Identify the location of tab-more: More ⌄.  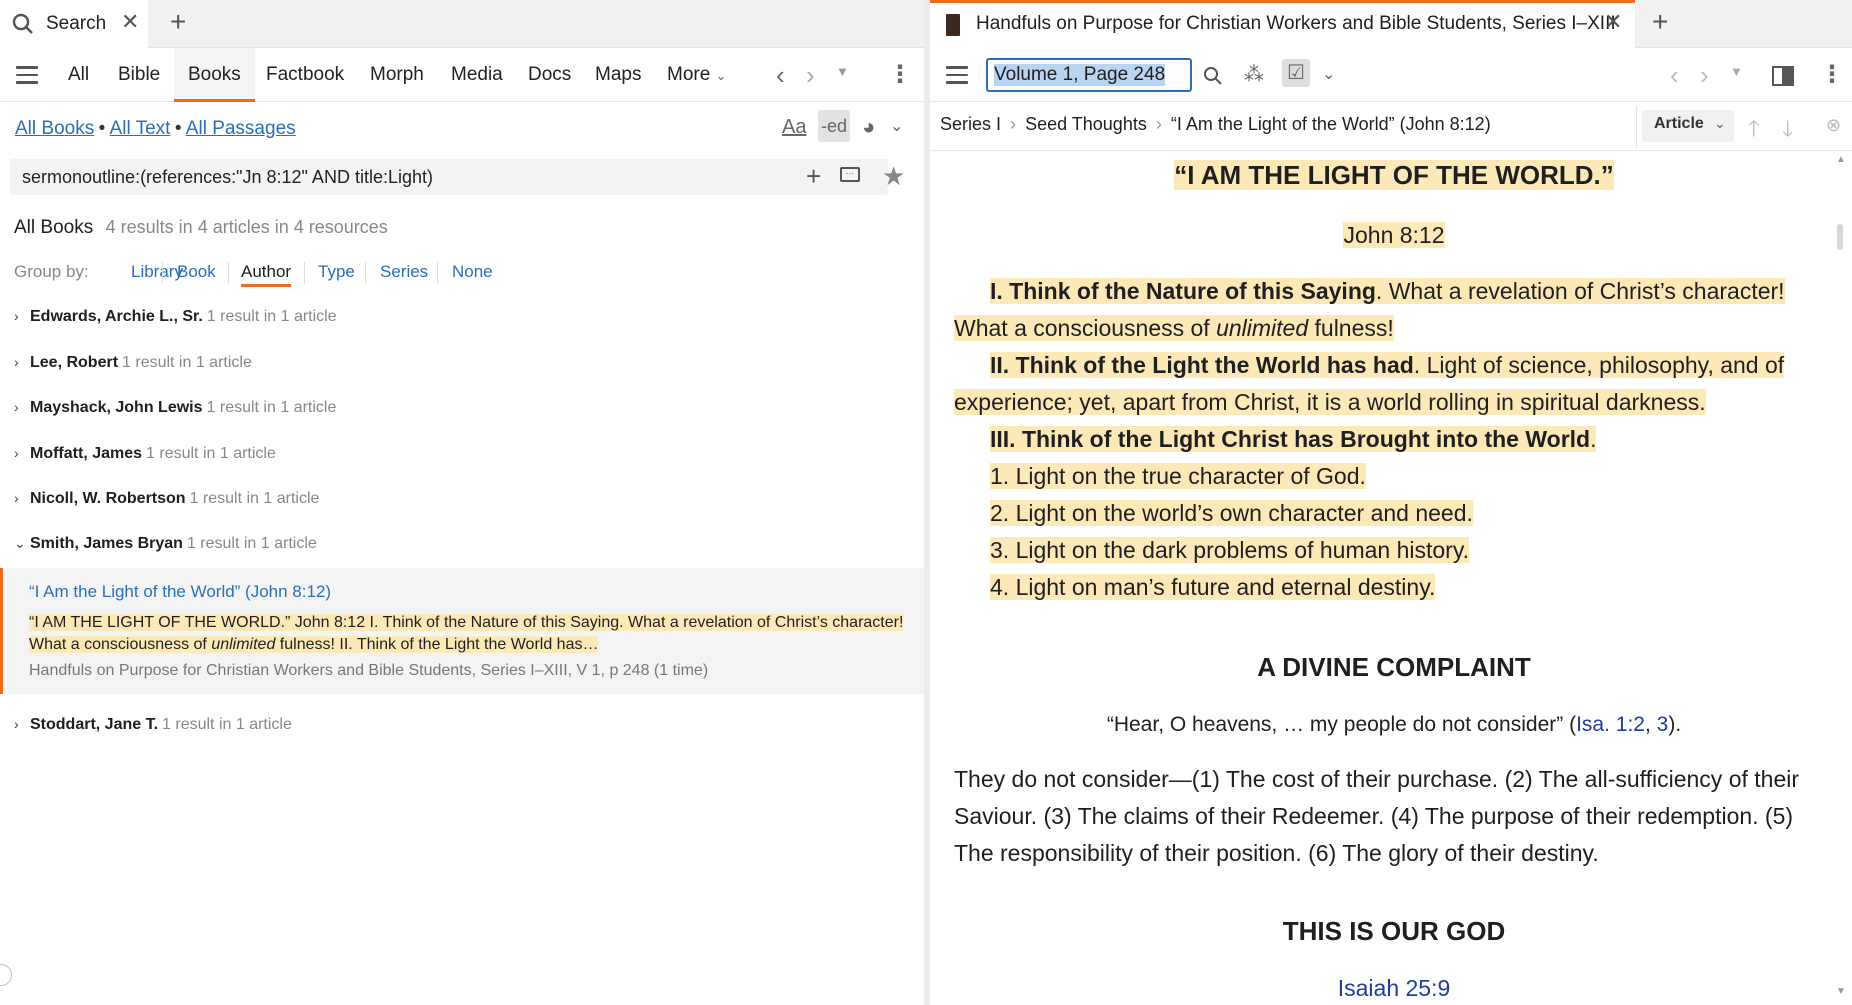
(696, 75).